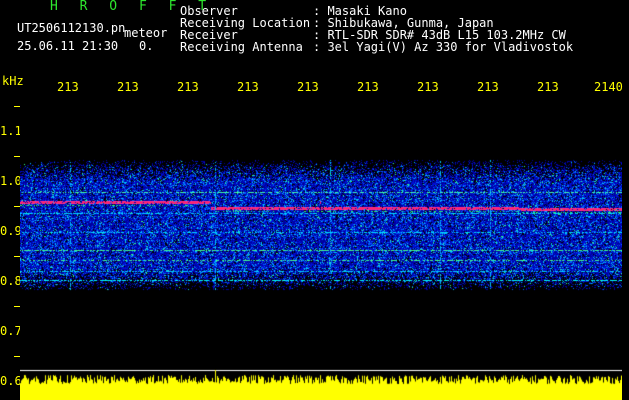 The image size is (629, 400). What do you see at coordinates (11, 381) in the screenshot?
I see `y-tick-label: 0.6` at bounding box center [11, 381].